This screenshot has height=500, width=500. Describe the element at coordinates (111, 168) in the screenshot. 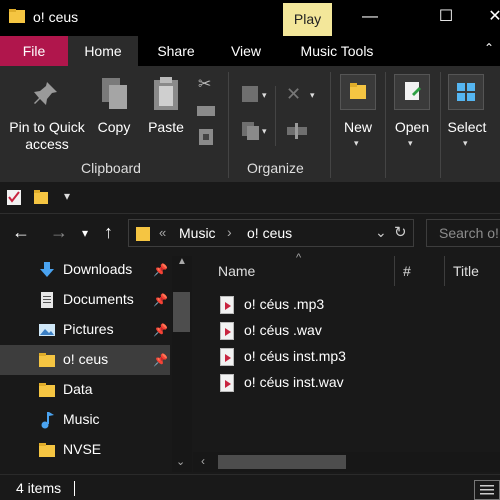

I see `clipboard-group-label: Clipboard` at that location.